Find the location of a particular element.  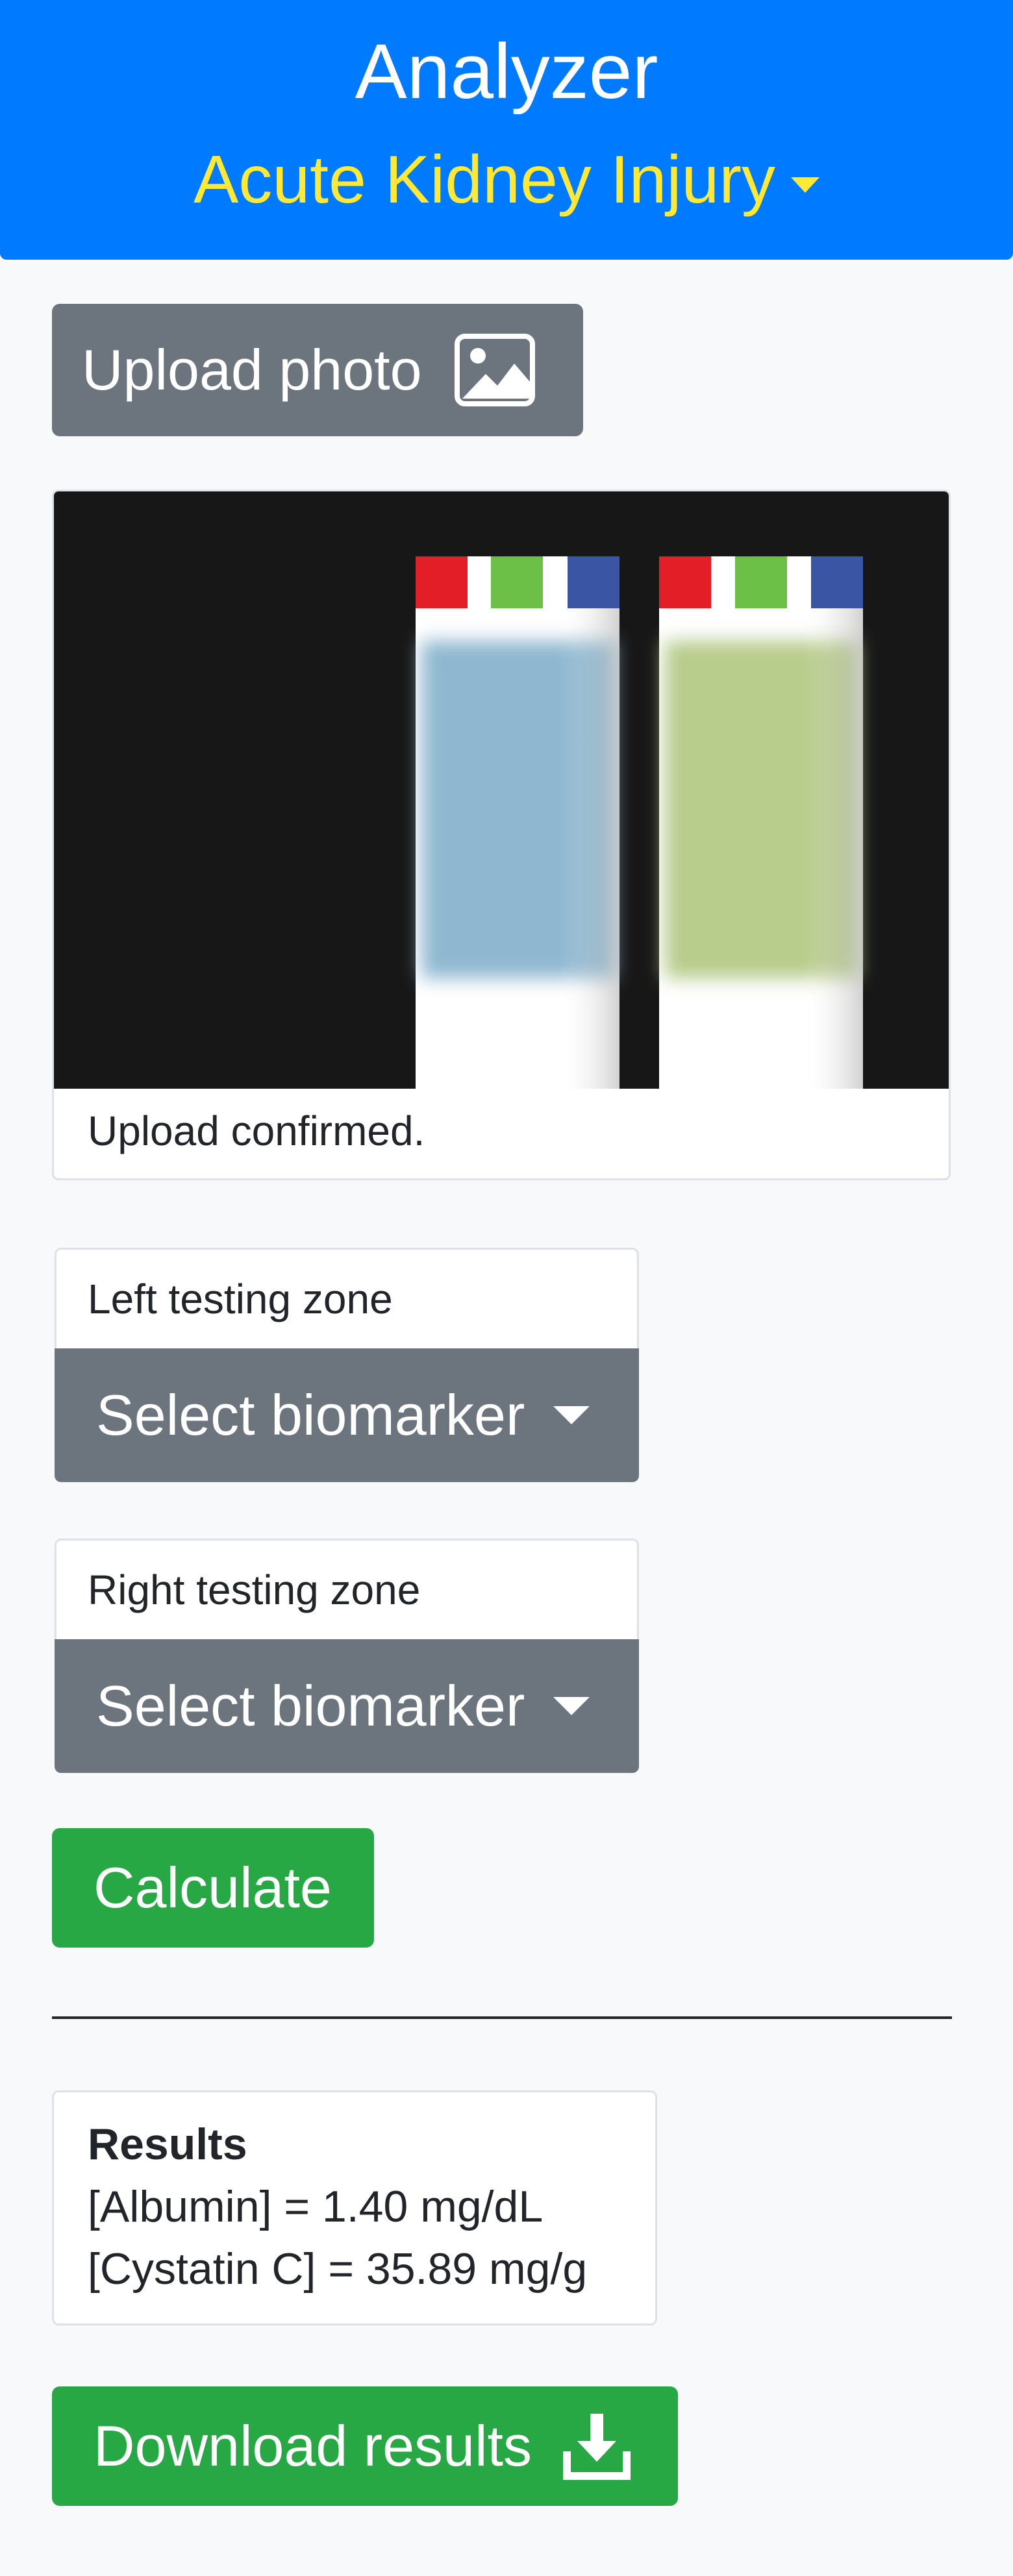

calculate-button: Calculate is located at coordinates (213, 1888).